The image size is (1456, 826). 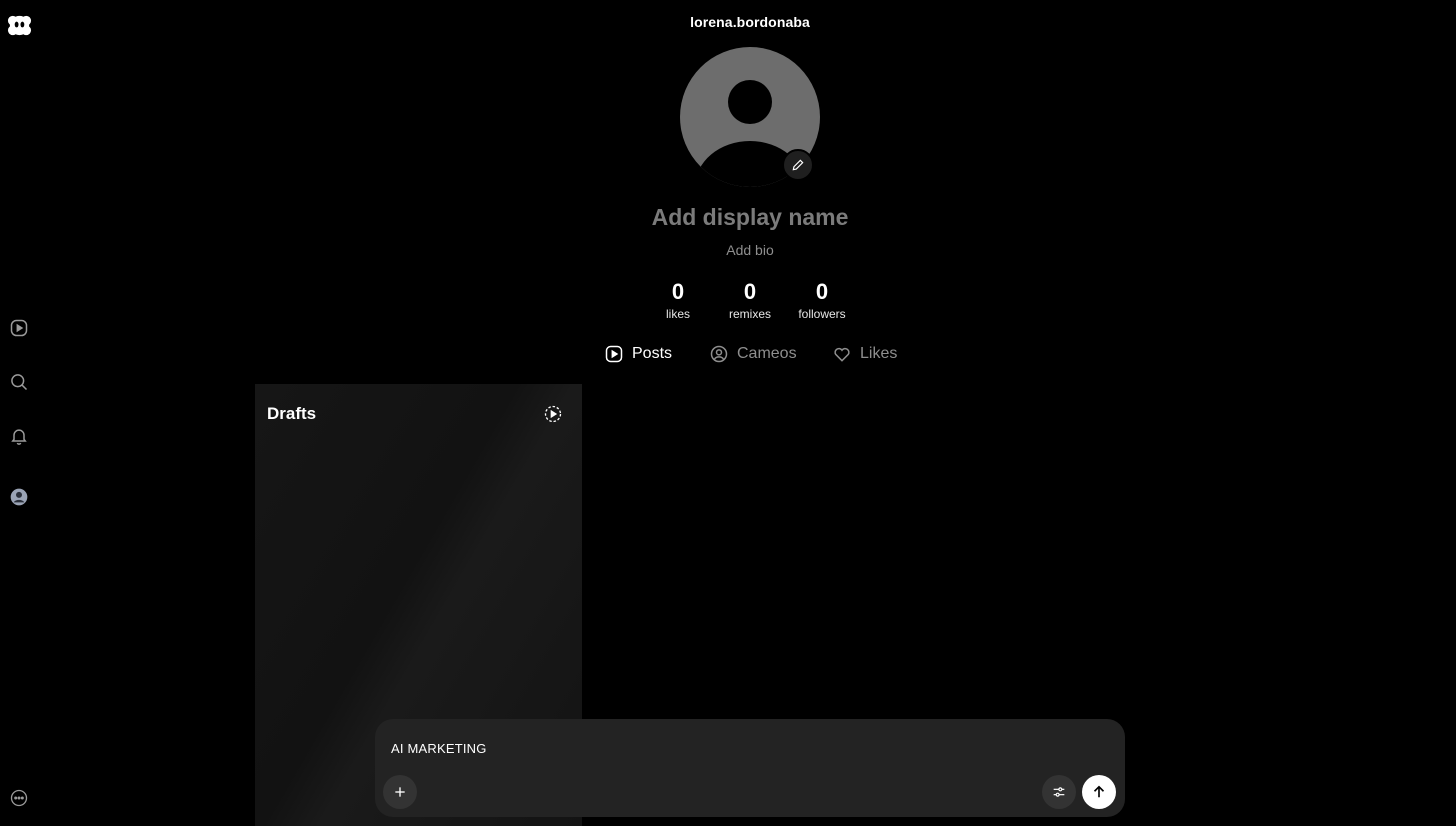 What do you see at coordinates (19, 798) in the screenshot?
I see `more-icon` at bounding box center [19, 798].